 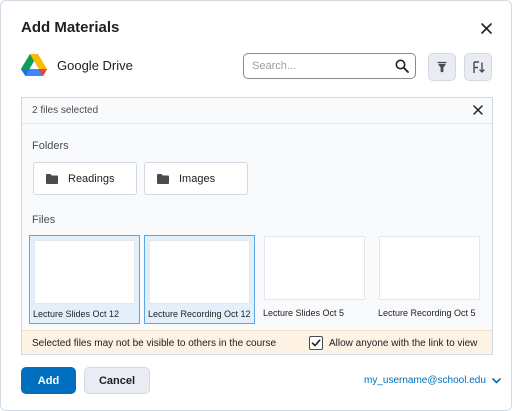 What do you see at coordinates (76, 314) in the screenshot?
I see `file-name: Lecture Slides Oct 12` at bounding box center [76, 314].